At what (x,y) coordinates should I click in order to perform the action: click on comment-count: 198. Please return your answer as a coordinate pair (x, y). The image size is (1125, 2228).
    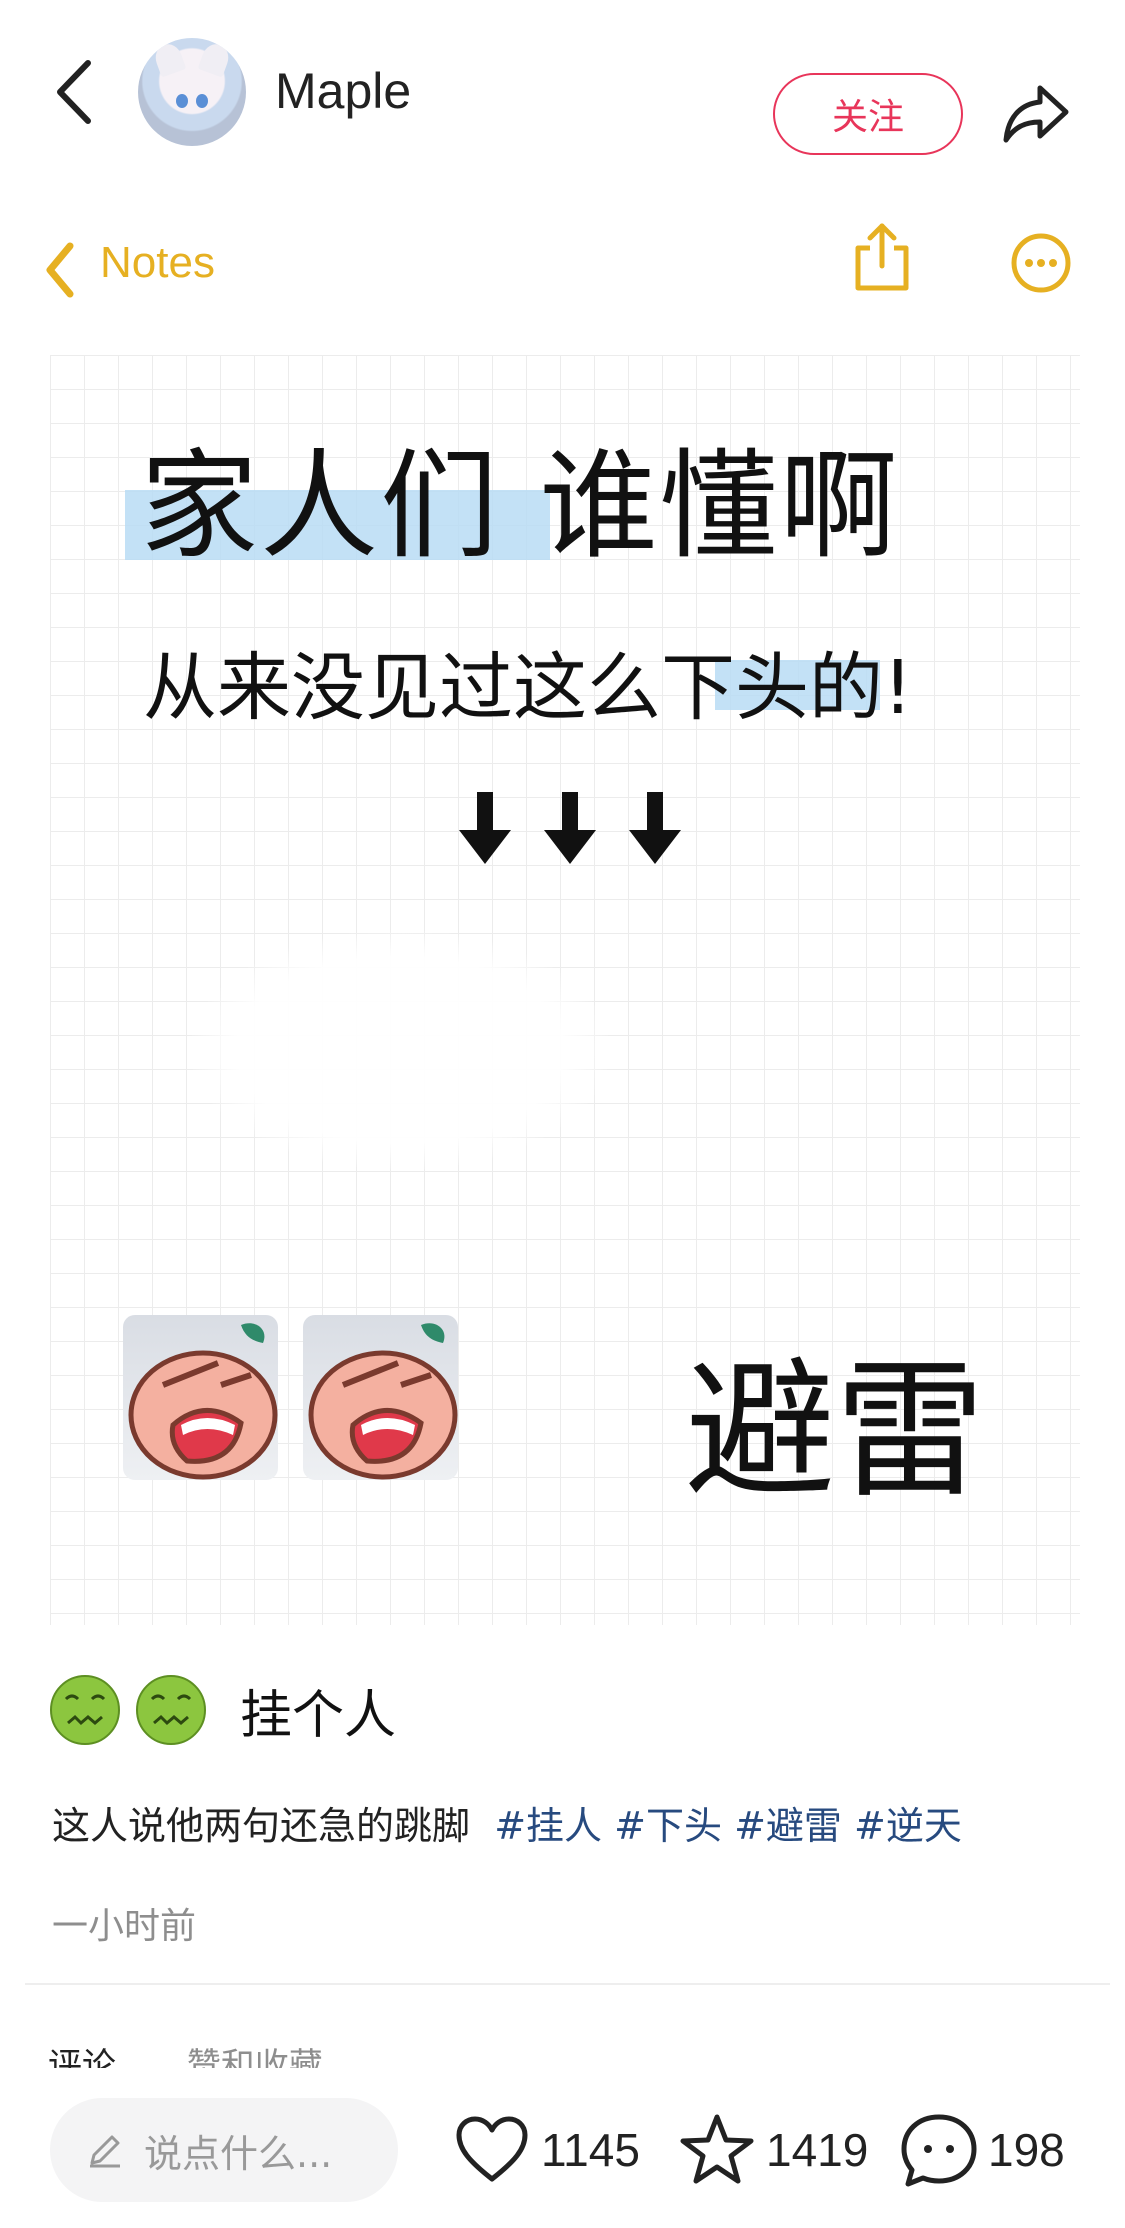
    Looking at the image, I should click on (1026, 2150).